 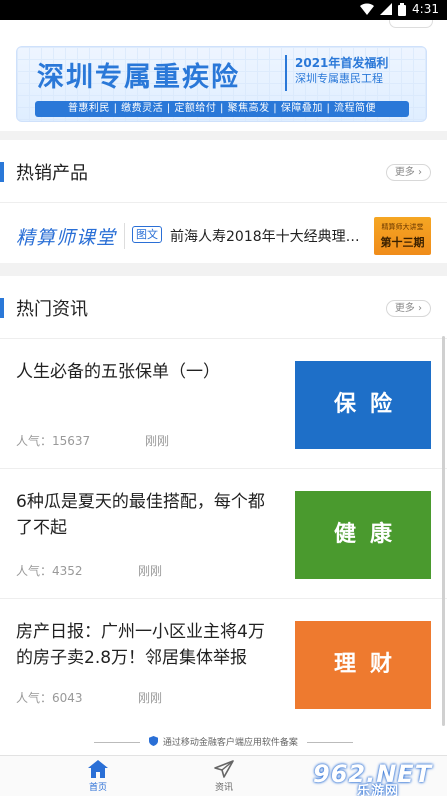 I want to click on registration-text: 通过移动金融客户端应用软件备案, so click(x=230, y=743).